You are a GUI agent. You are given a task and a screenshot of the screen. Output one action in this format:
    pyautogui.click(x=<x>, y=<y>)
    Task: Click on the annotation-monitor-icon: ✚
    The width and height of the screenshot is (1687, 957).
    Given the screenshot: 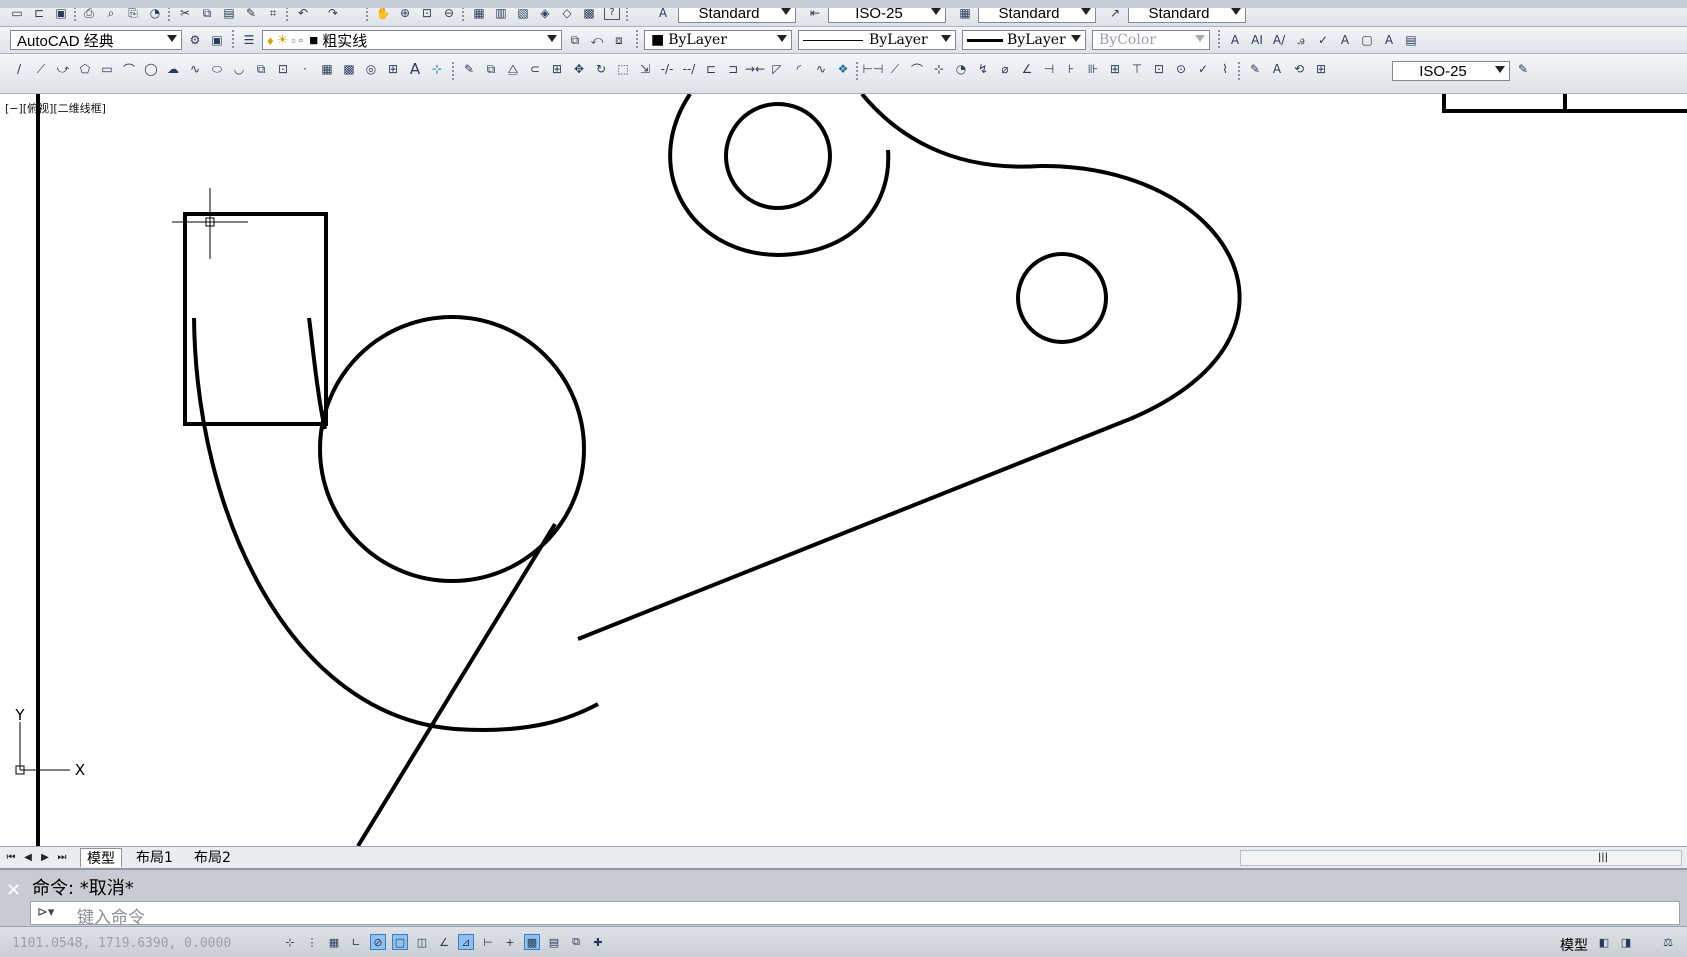 What is the action you would take?
    pyautogui.click(x=598, y=942)
    